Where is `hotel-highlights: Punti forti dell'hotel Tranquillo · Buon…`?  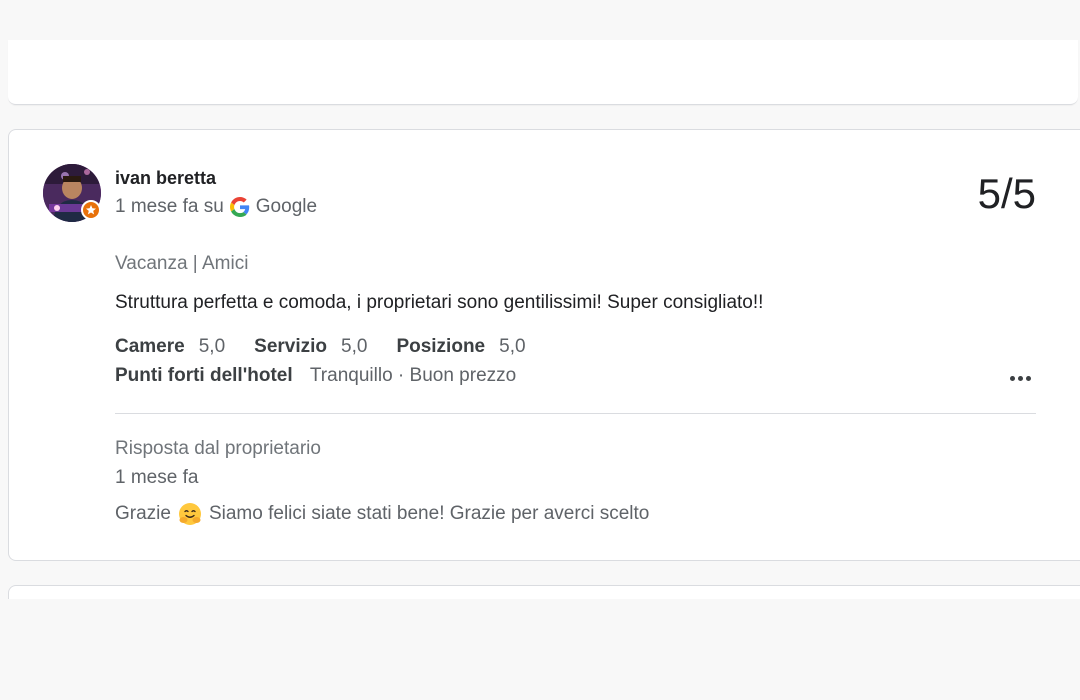 hotel-highlights: Punti forti dell'hotel Tranquillo · Buon… is located at coordinates (315, 376).